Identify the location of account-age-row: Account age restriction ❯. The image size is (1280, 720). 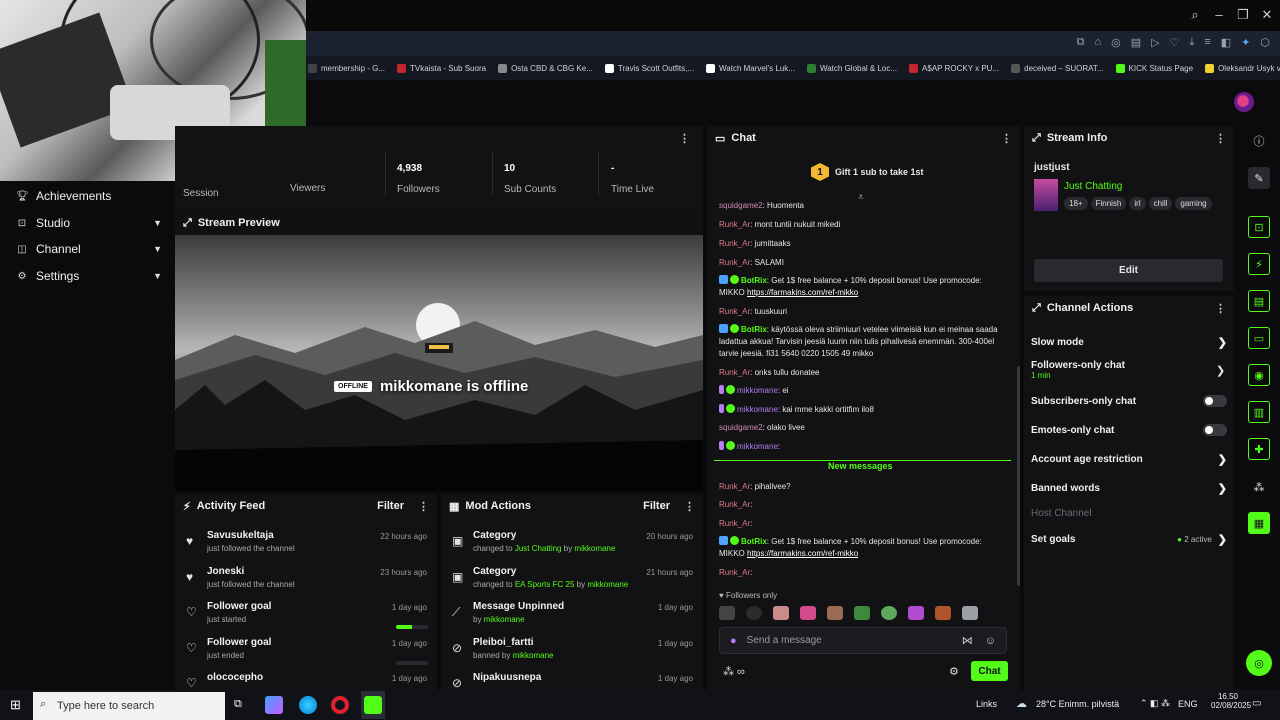
(1129, 459).